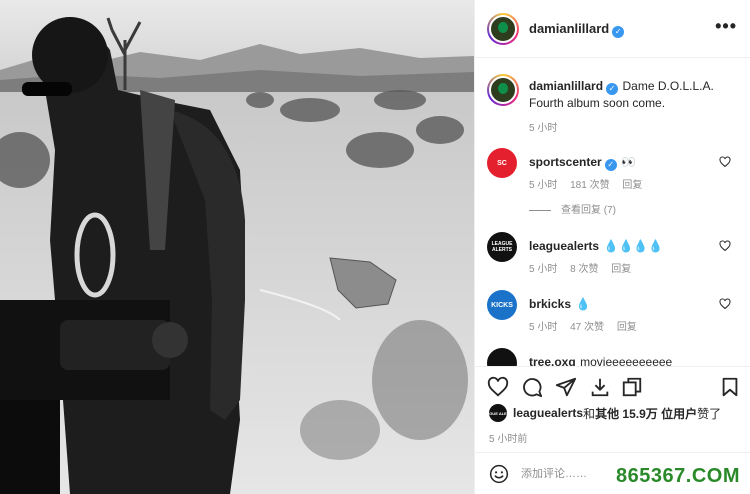 The image size is (750, 494). Describe the element at coordinates (626, 360) in the screenshot. I see `comment-text: movieeeeeeeeee` at that location.